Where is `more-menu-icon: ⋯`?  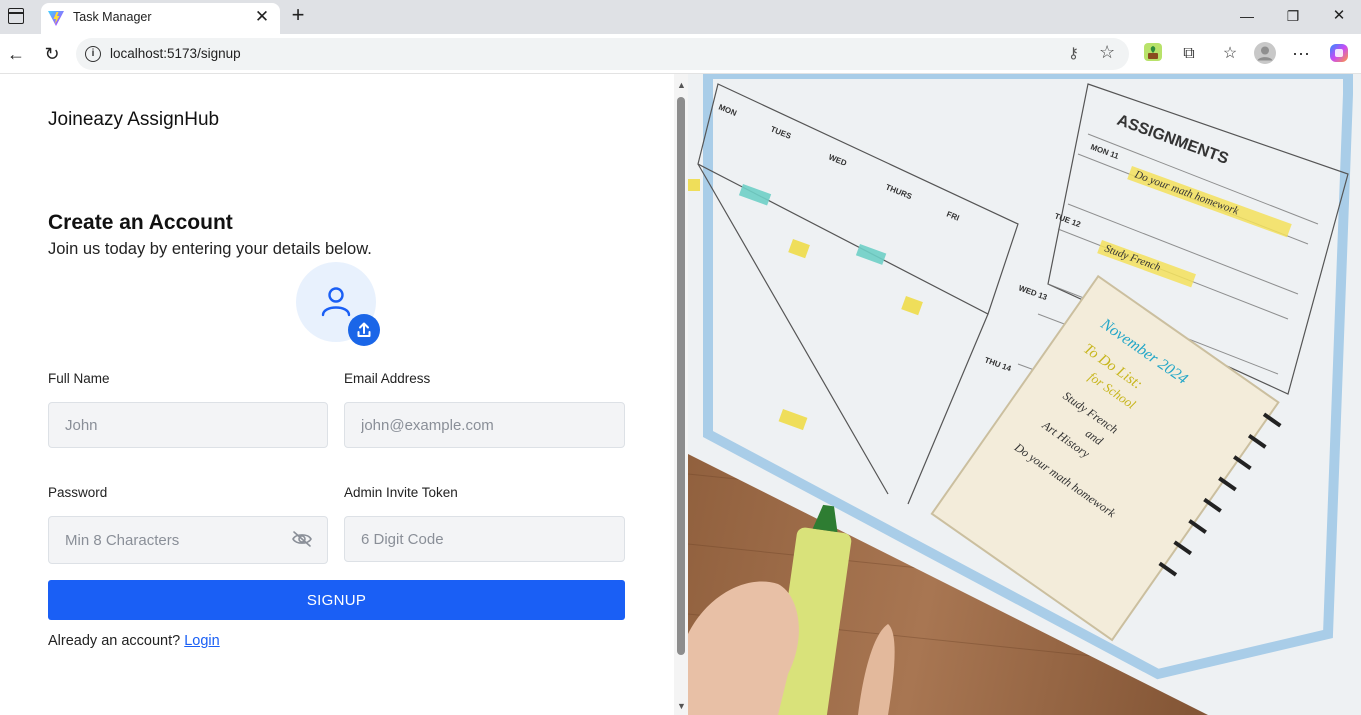
more-menu-icon: ⋯ is located at coordinates (1301, 54).